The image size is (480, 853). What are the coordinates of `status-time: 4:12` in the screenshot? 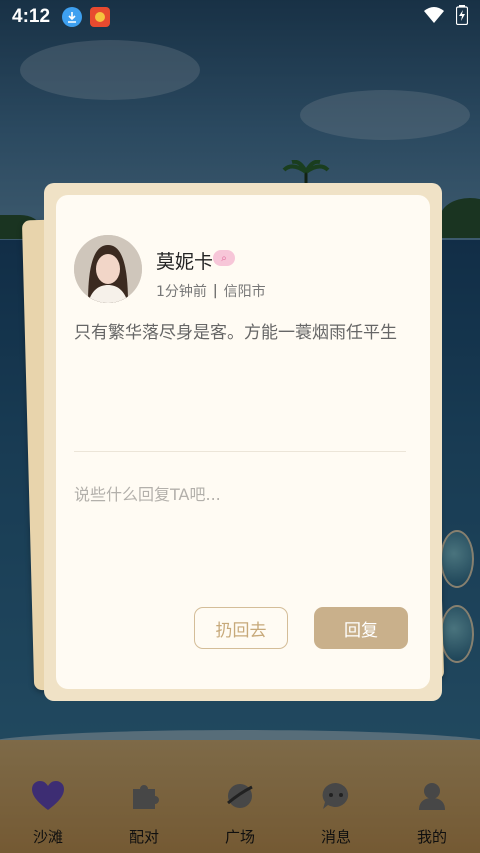 It's located at (31, 16).